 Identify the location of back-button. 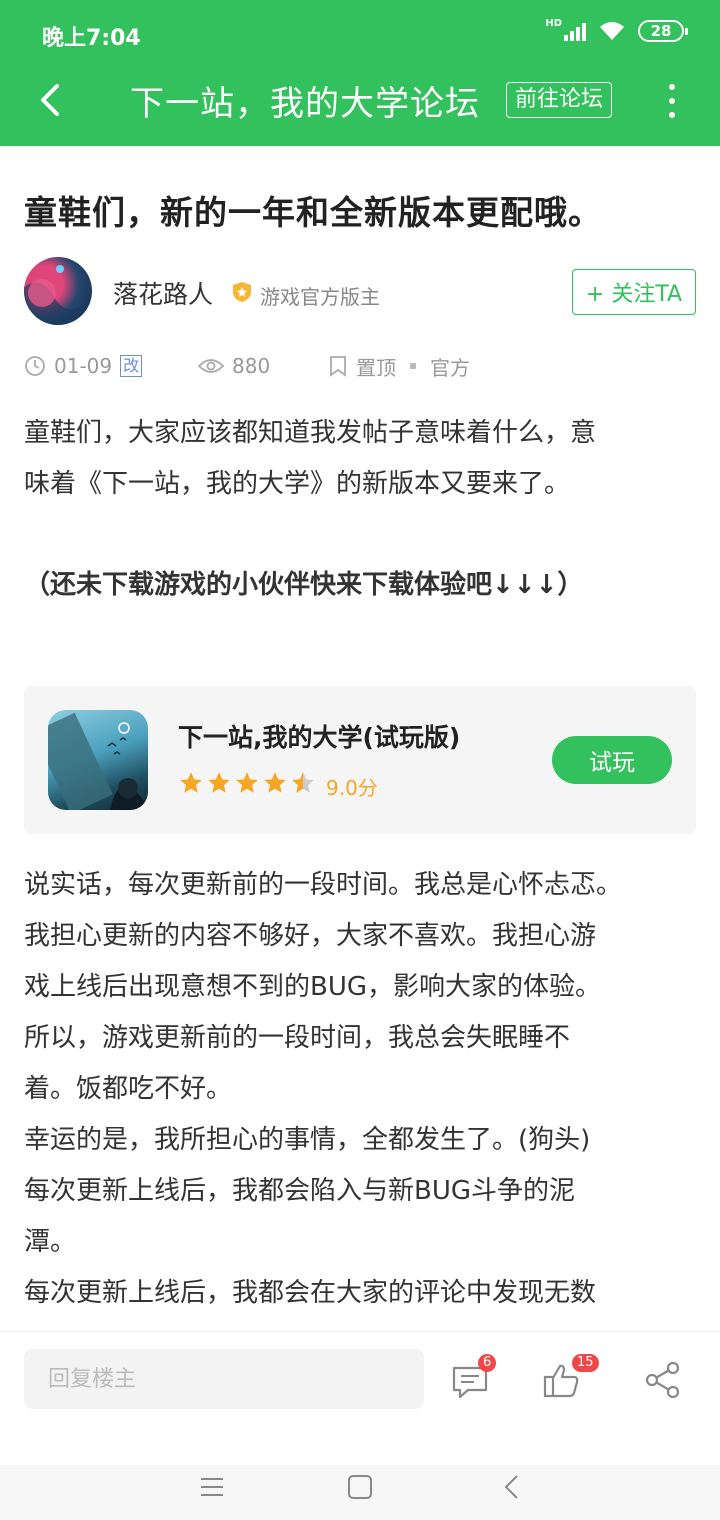
(50, 100).